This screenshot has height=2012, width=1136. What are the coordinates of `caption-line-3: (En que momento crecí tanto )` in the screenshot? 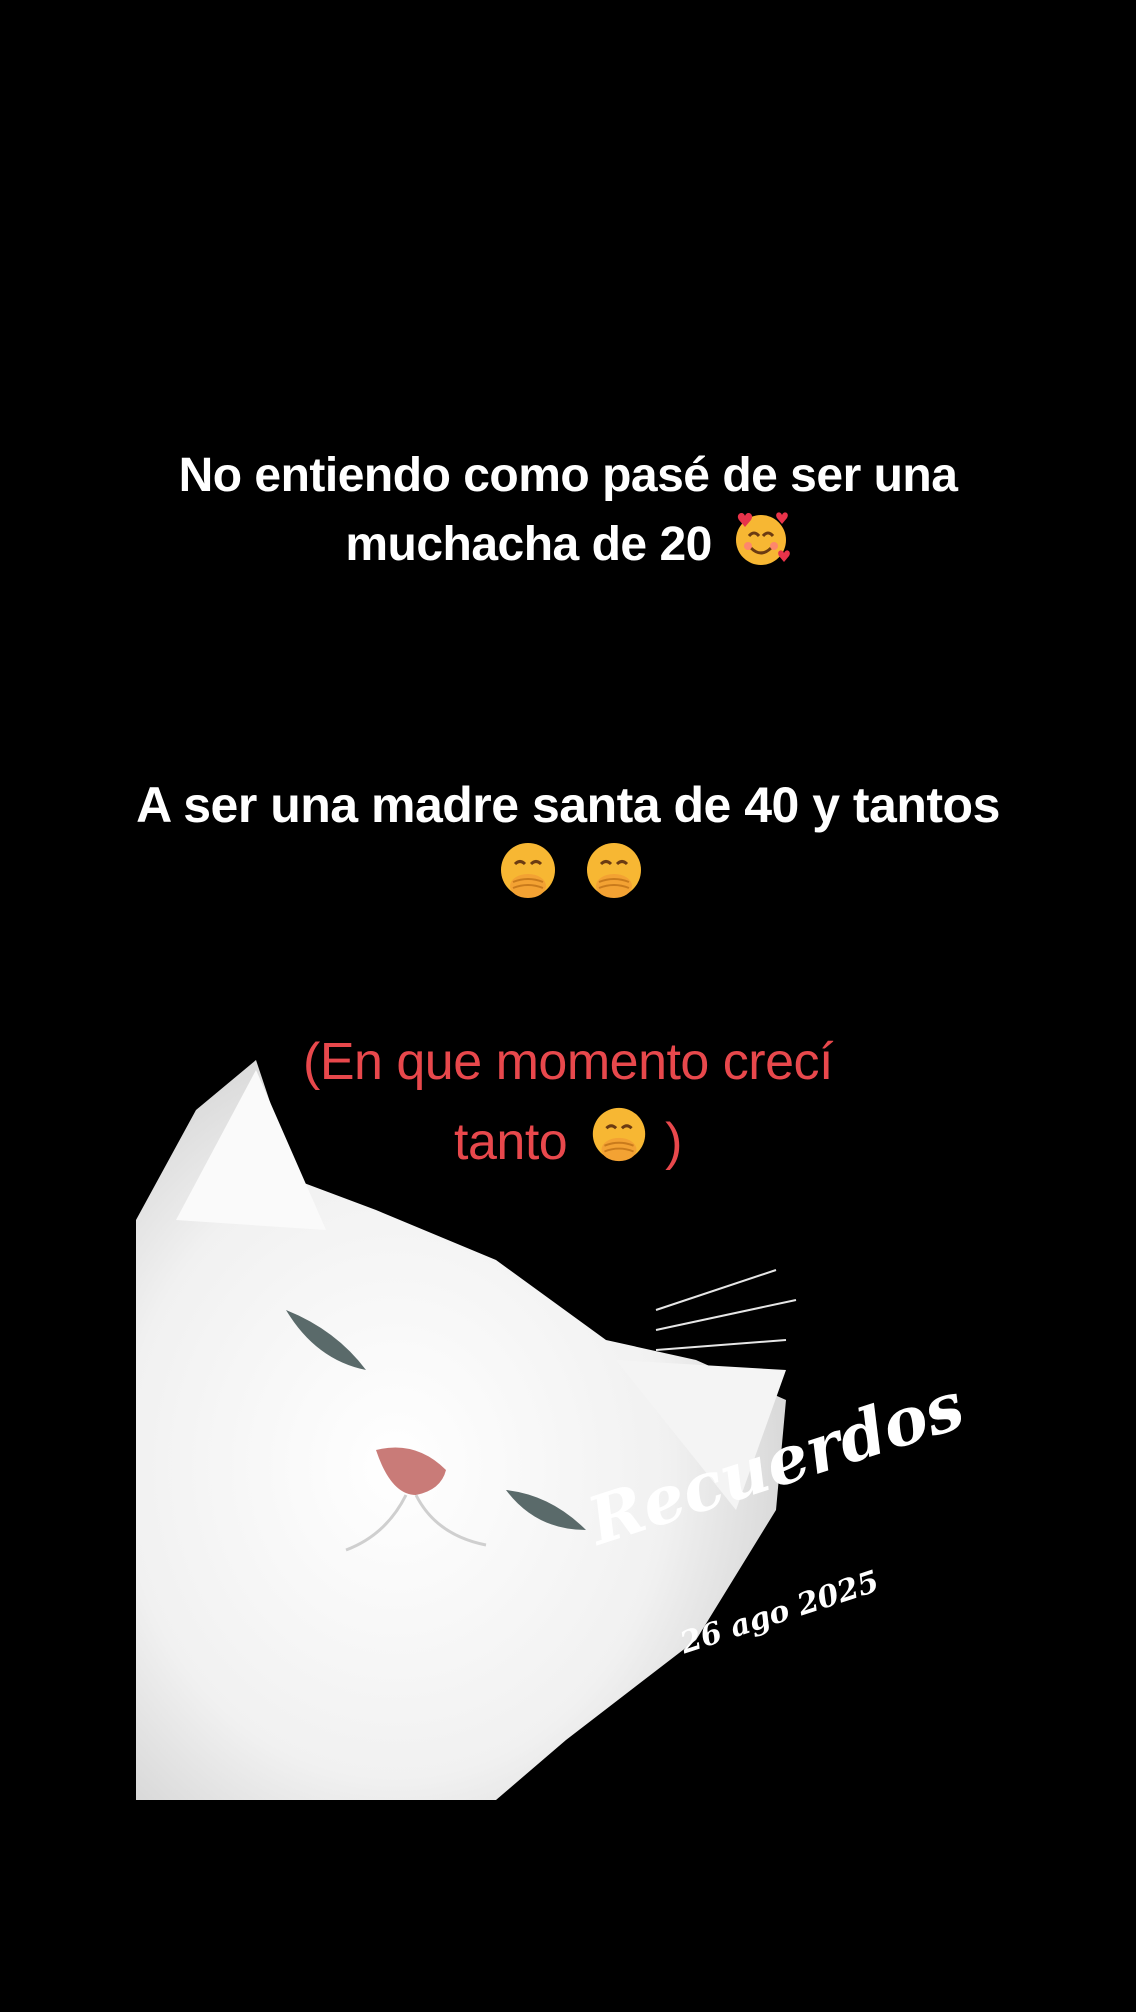 It's located at (568, 1106).